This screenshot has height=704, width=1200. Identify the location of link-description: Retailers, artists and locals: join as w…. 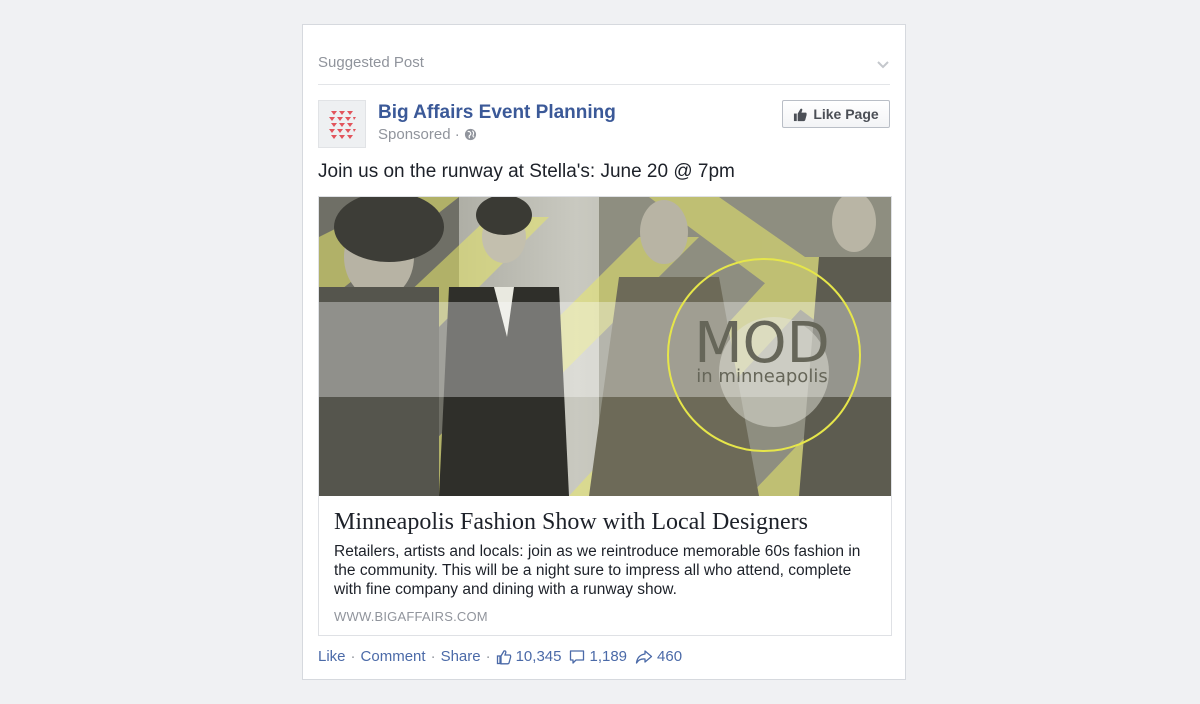
(597, 570).